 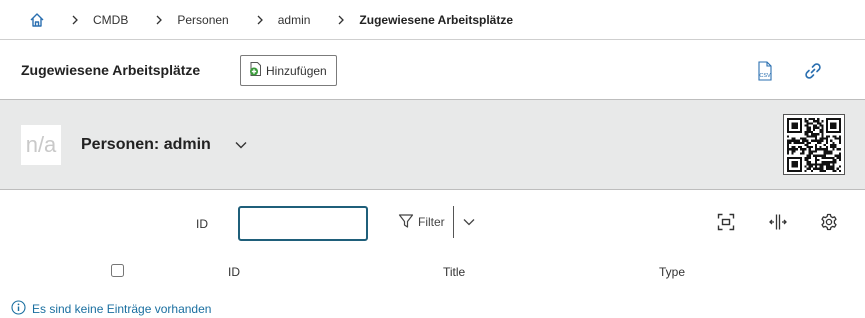 I want to click on gear-icon, so click(x=829, y=222).